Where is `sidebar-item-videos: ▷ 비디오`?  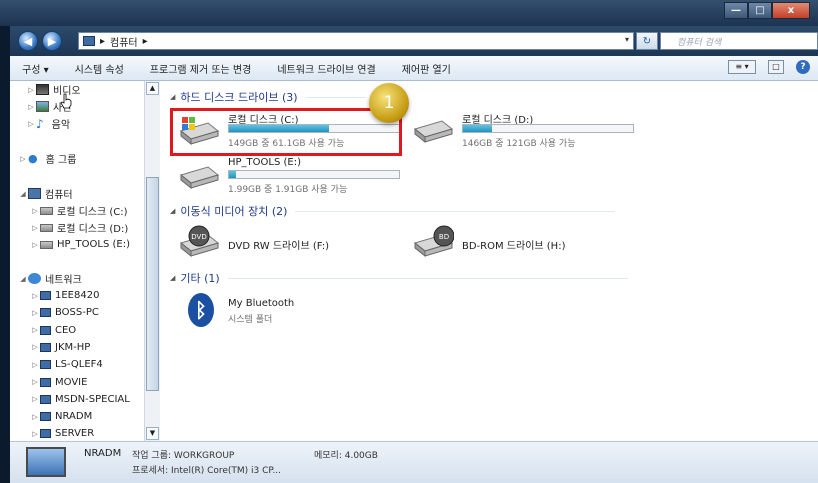 sidebar-item-videos: ▷ 비디오 is located at coordinates (53, 89).